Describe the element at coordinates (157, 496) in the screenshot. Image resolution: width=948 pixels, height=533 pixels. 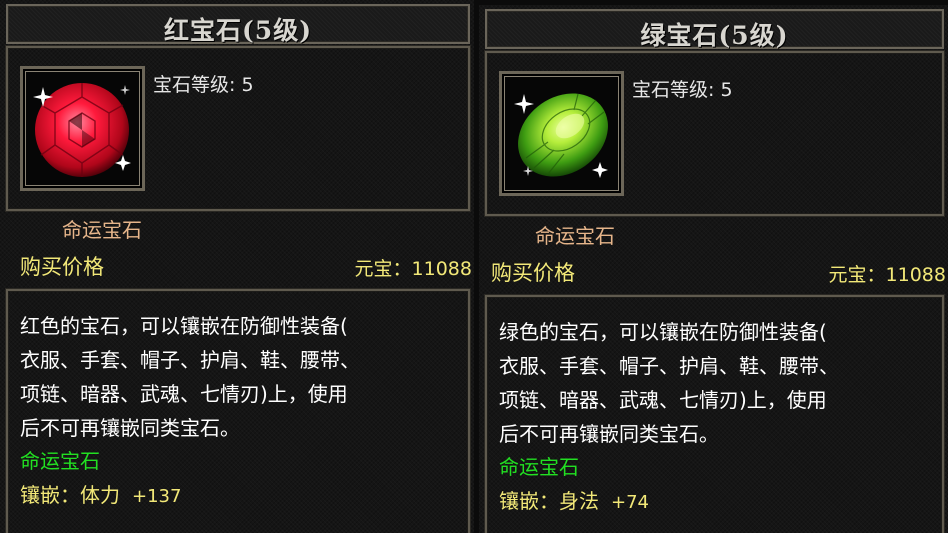
I see `inlay-value: +137` at that location.